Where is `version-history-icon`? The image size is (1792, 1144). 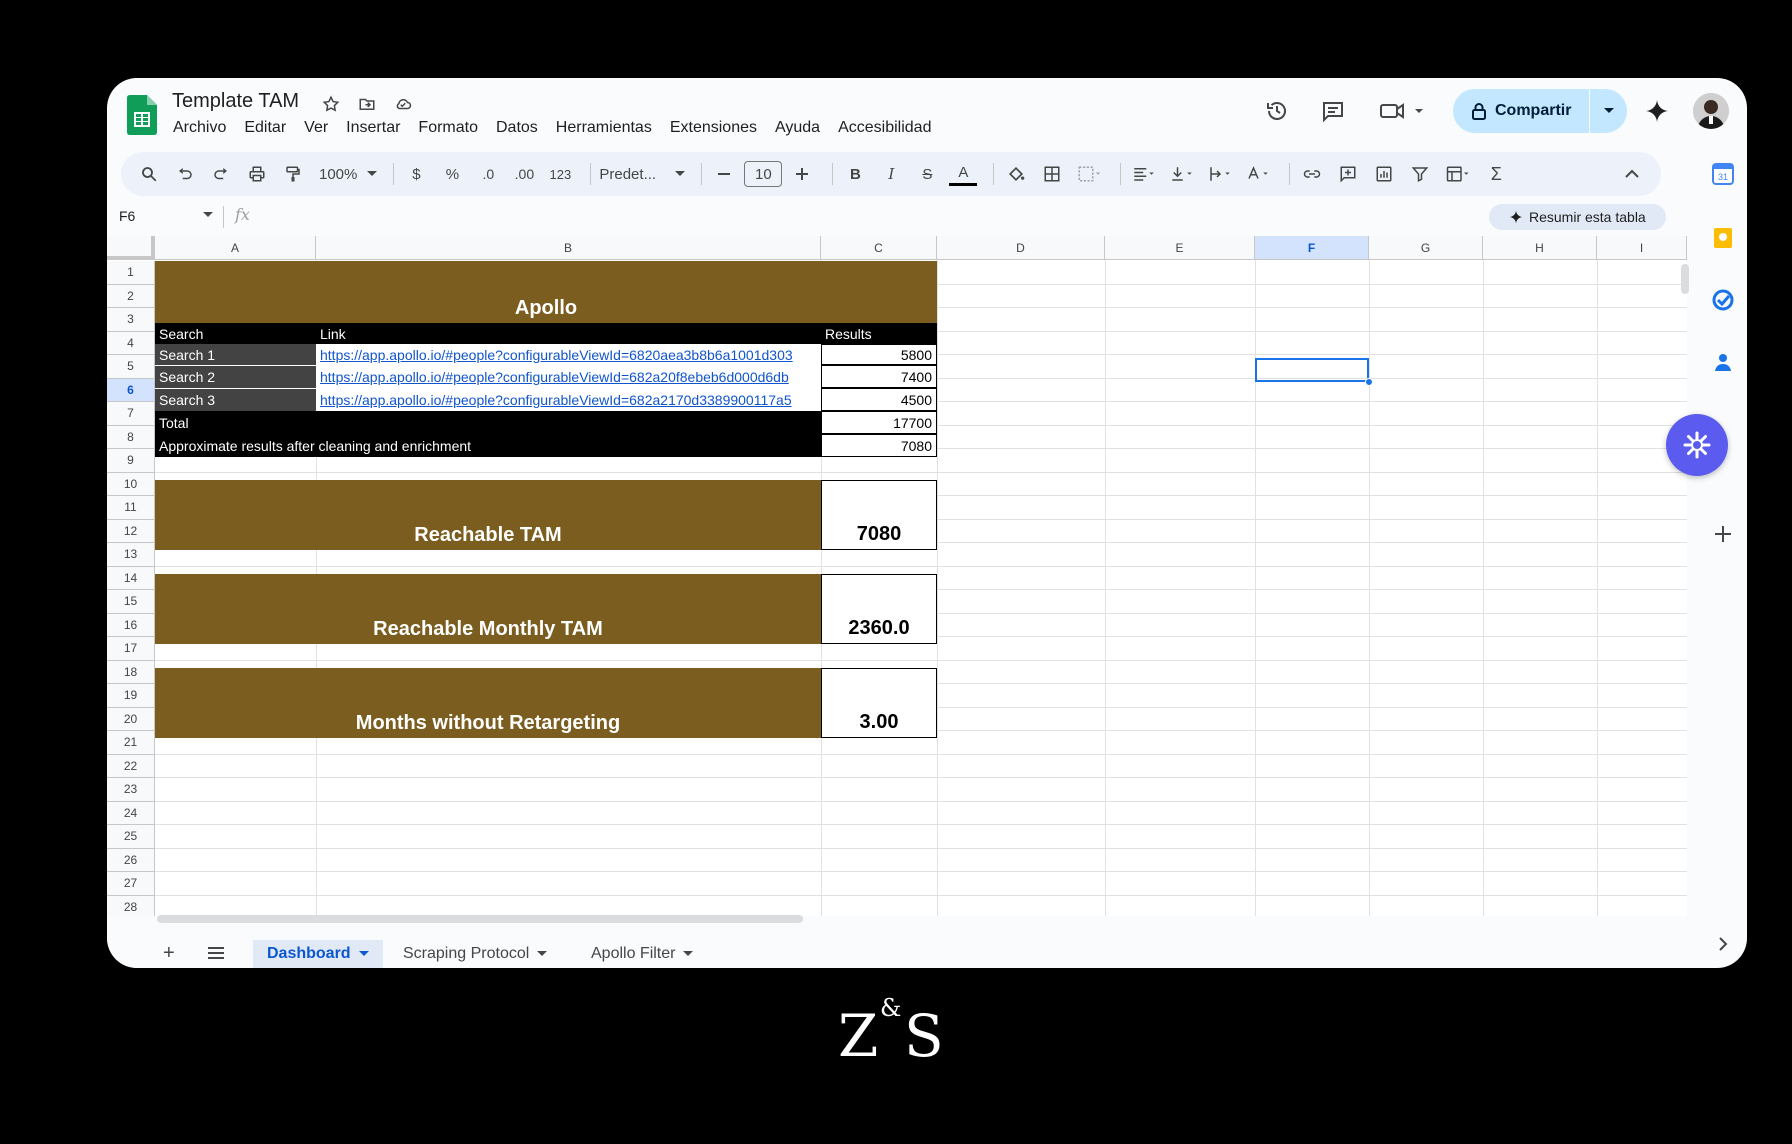
version-history-icon is located at coordinates (1277, 111).